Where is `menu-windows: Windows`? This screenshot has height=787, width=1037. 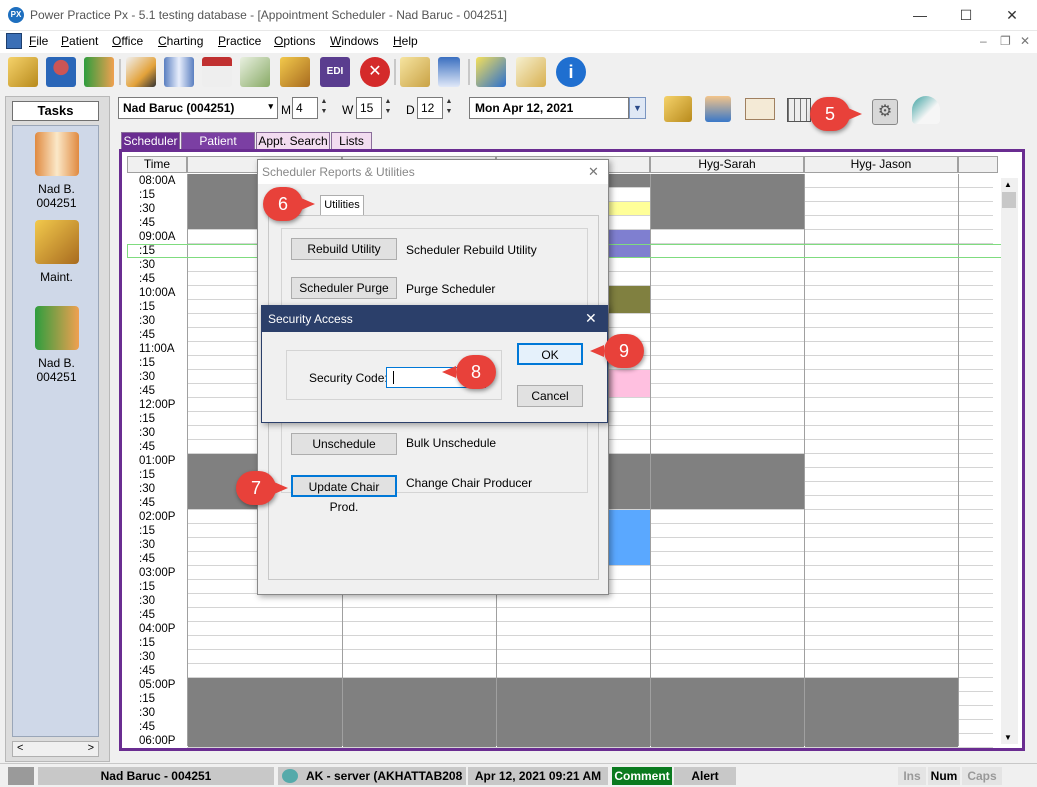
menu-windows: Windows is located at coordinates (354, 41).